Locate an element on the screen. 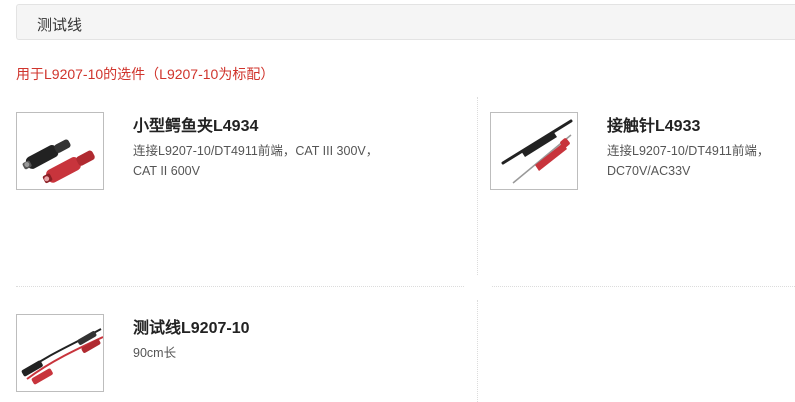 The height and width of the screenshot is (402, 795). alligator-clip-image is located at coordinates (58, 161).